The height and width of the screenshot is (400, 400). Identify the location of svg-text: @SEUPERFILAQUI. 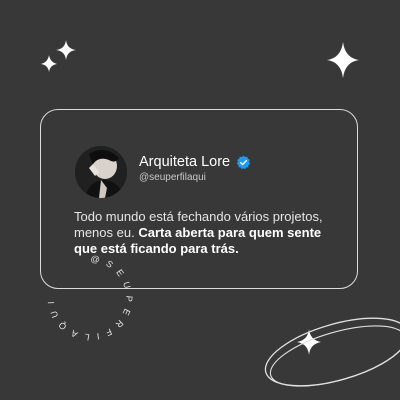
(90, 297).